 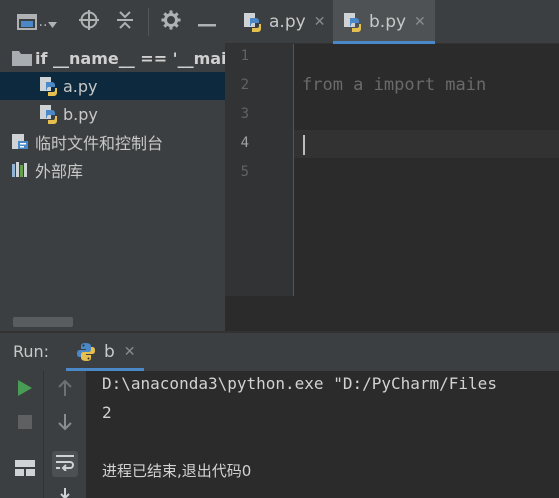 I want to click on layout-button, so click(x=25, y=470).